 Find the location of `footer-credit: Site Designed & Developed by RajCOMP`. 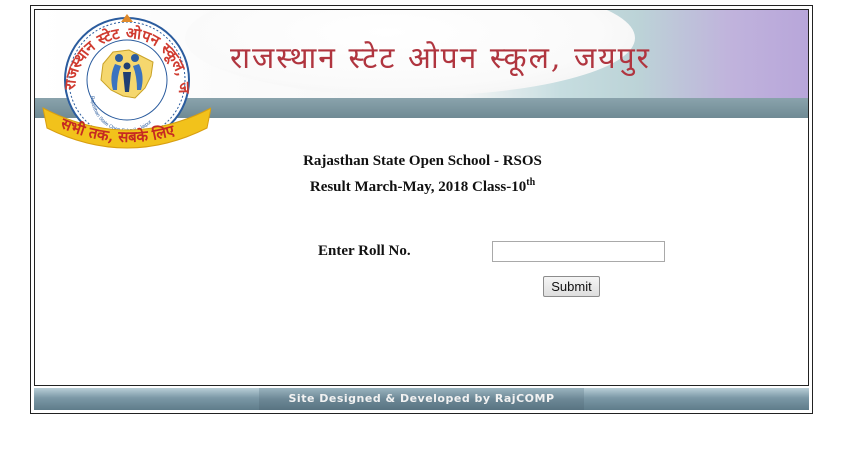

footer-credit: Site Designed & Developed by RajCOMP is located at coordinates (421, 398).